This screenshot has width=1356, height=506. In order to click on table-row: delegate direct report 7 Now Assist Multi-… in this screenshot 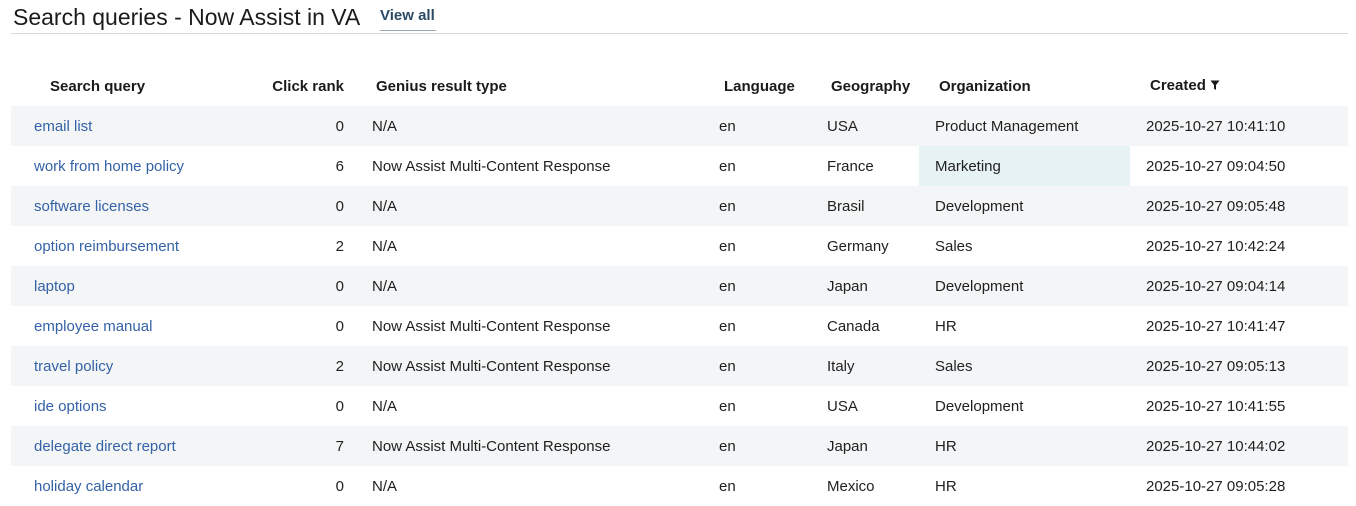, I will do `click(679, 446)`.